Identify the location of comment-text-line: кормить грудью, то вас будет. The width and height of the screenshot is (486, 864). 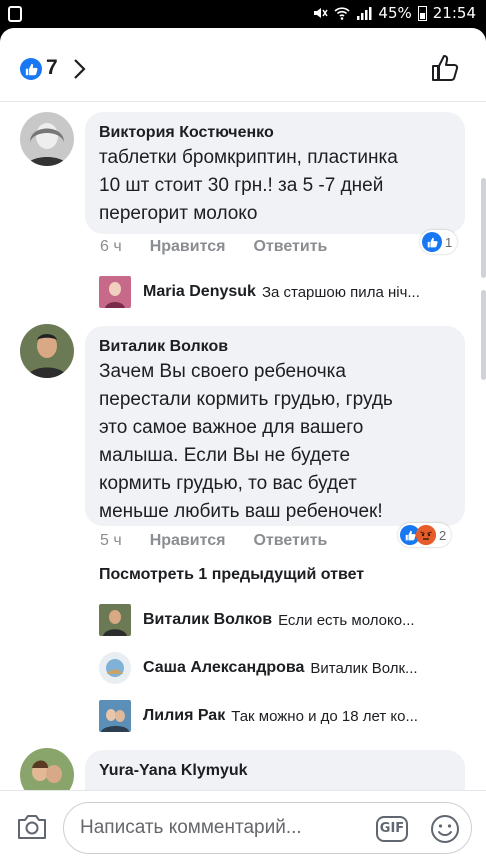
(228, 483).